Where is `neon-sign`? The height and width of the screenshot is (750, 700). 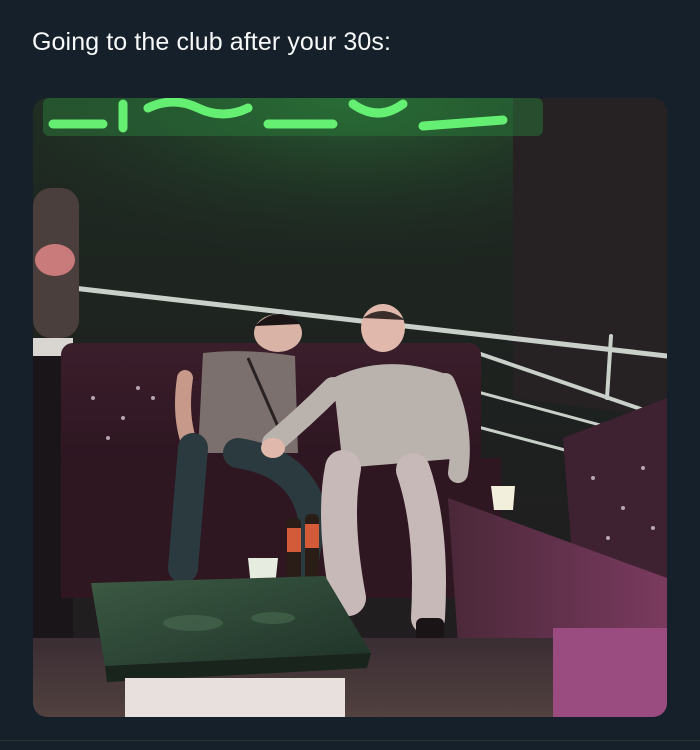
neon-sign is located at coordinates (293, 117).